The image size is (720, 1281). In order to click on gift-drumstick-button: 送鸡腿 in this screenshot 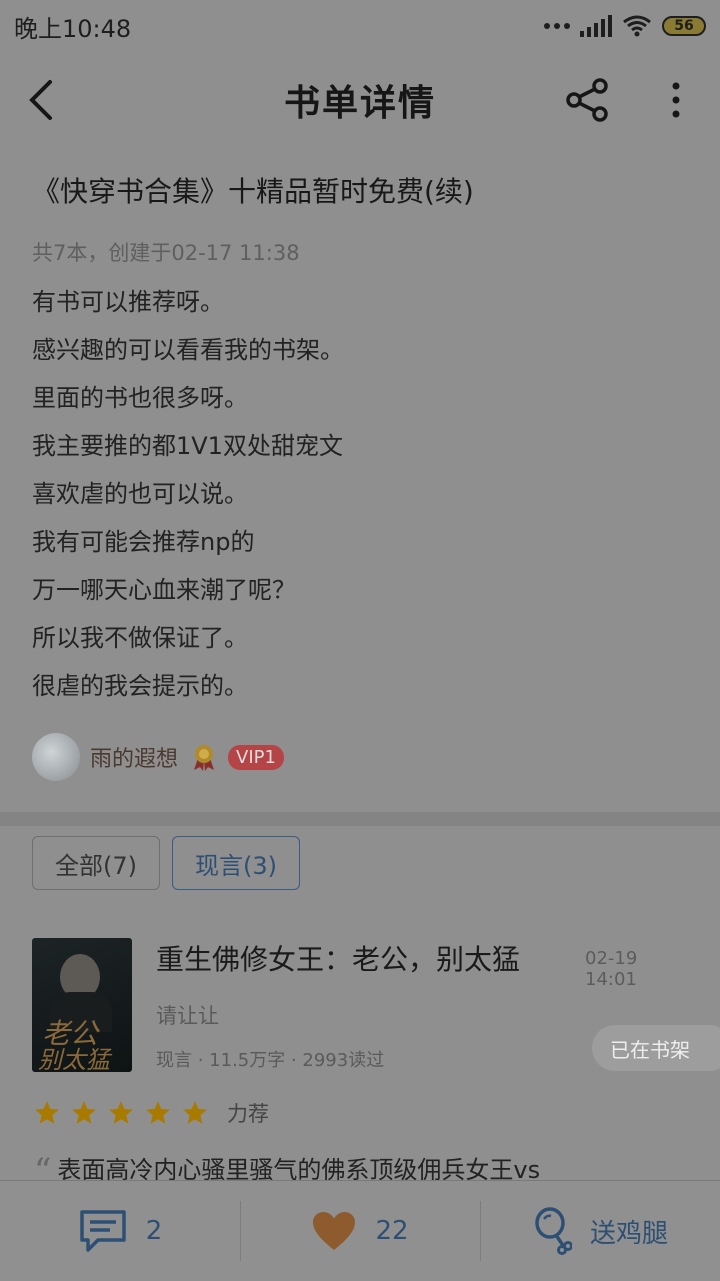, I will do `click(600, 1231)`.